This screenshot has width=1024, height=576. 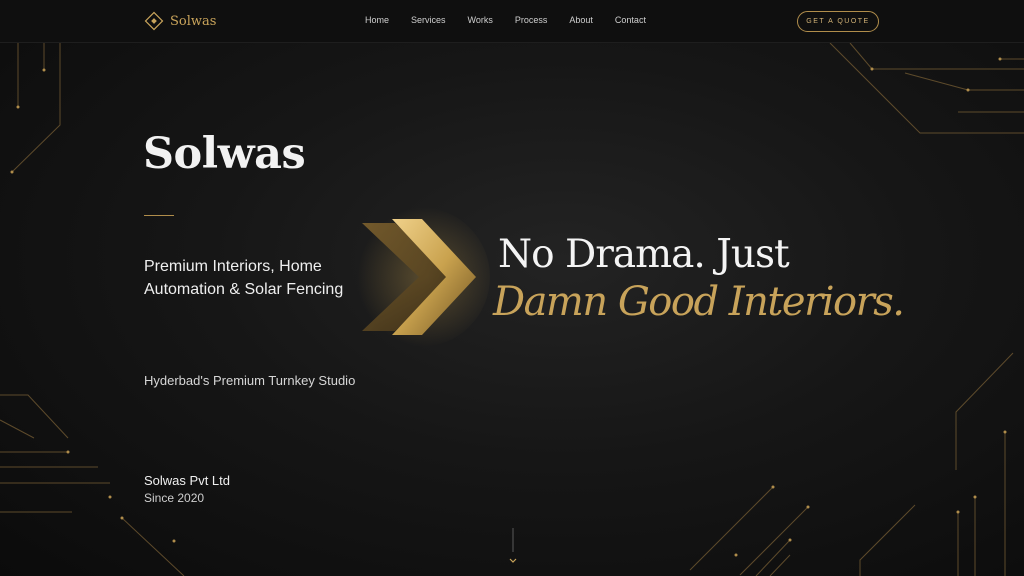 I want to click on hero-tagline: Hyderbad's Premium Turnkey Studio, so click(x=250, y=380).